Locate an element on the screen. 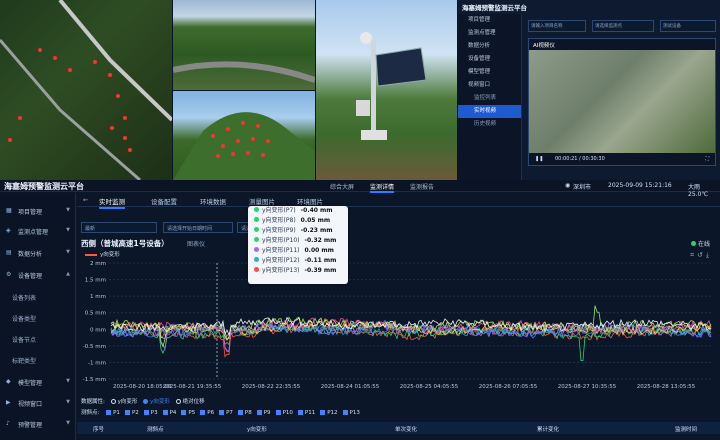  chart-title: 西侧（普城高速1号设备） is located at coordinates (125, 243).